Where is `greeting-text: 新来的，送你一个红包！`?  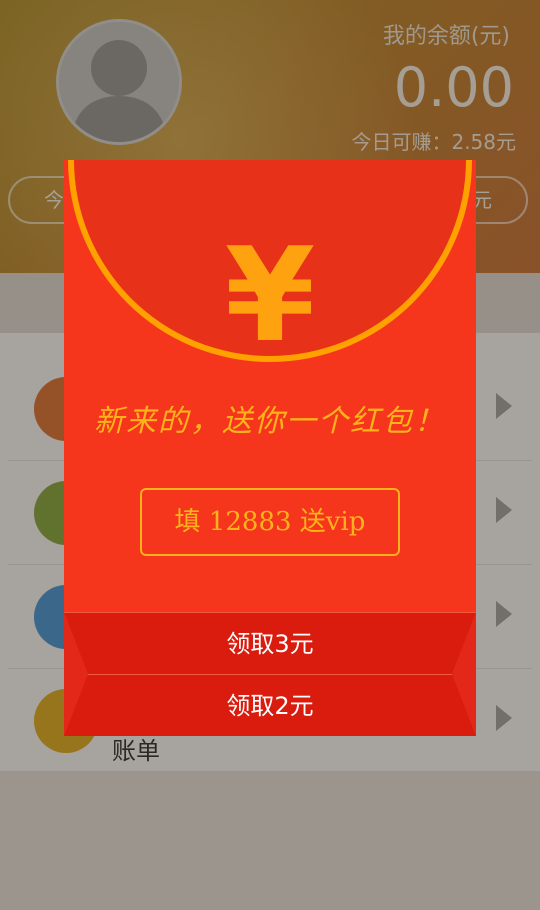
greeting-text: 新来的，送你一个红包！ is located at coordinates (270, 421).